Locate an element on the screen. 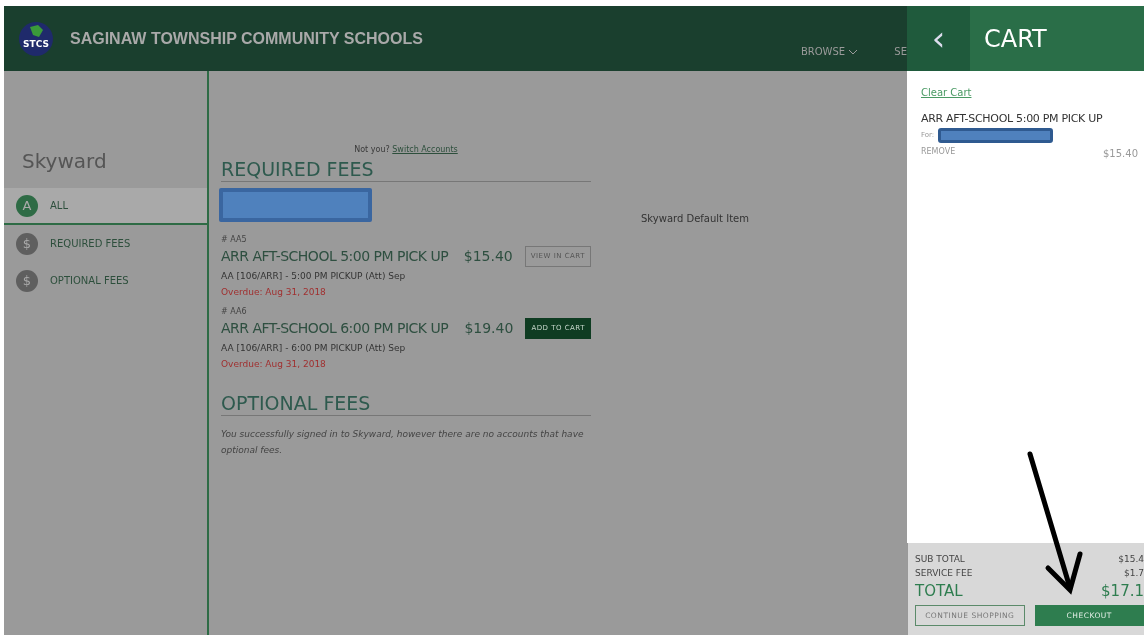  item-label: Skyward Default Item is located at coordinates (695, 219).